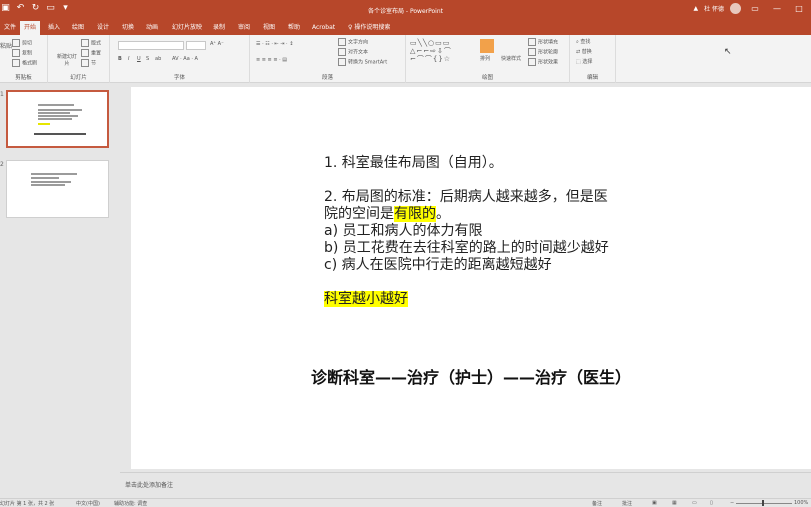 The width and height of the screenshot is (811, 507). I want to click on zoom-slider, so click(764, 503).